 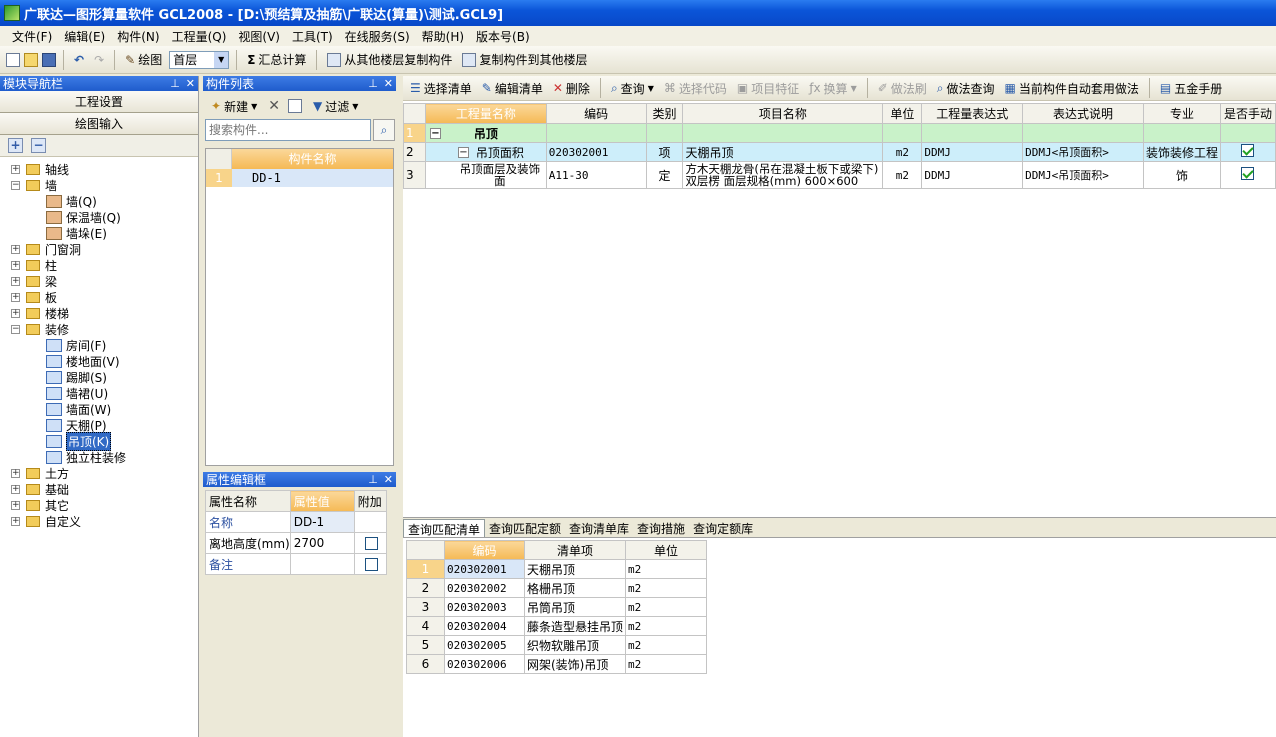 What do you see at coordinates (1083, 133) in the screenshot?
I see `cell-expr-desc` at bounding box center [1083, 133].